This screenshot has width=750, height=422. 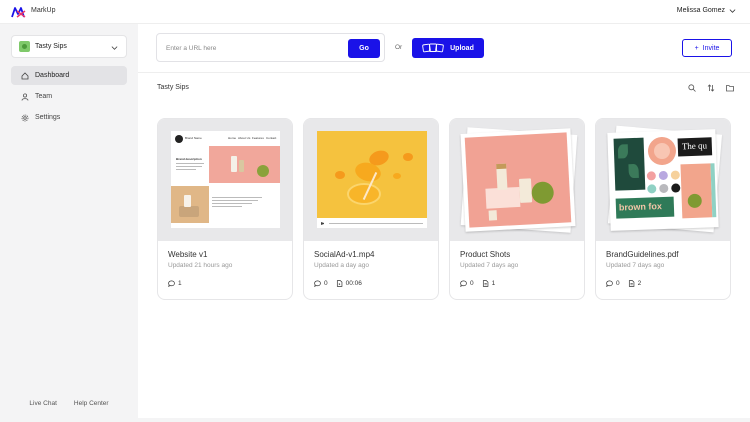 What do you see at coordinates (642, 254) in the screenshot?
I see `card-title: BrandGuidelines.pdf` at bounding box center [642, 254].